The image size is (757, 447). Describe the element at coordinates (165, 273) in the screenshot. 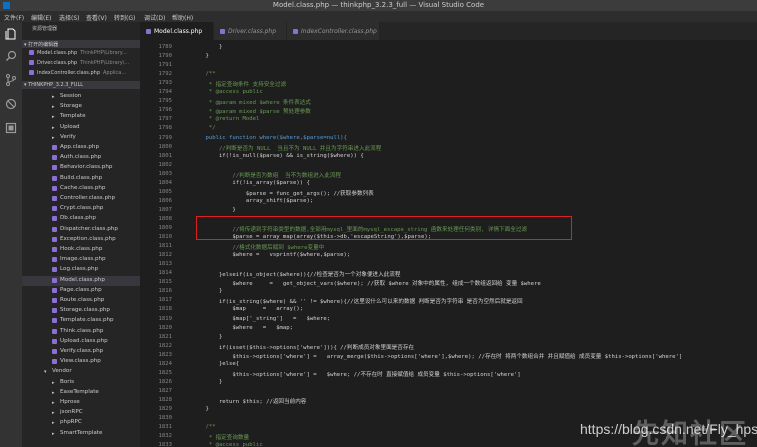

I see `line-number: 1814` at that location.